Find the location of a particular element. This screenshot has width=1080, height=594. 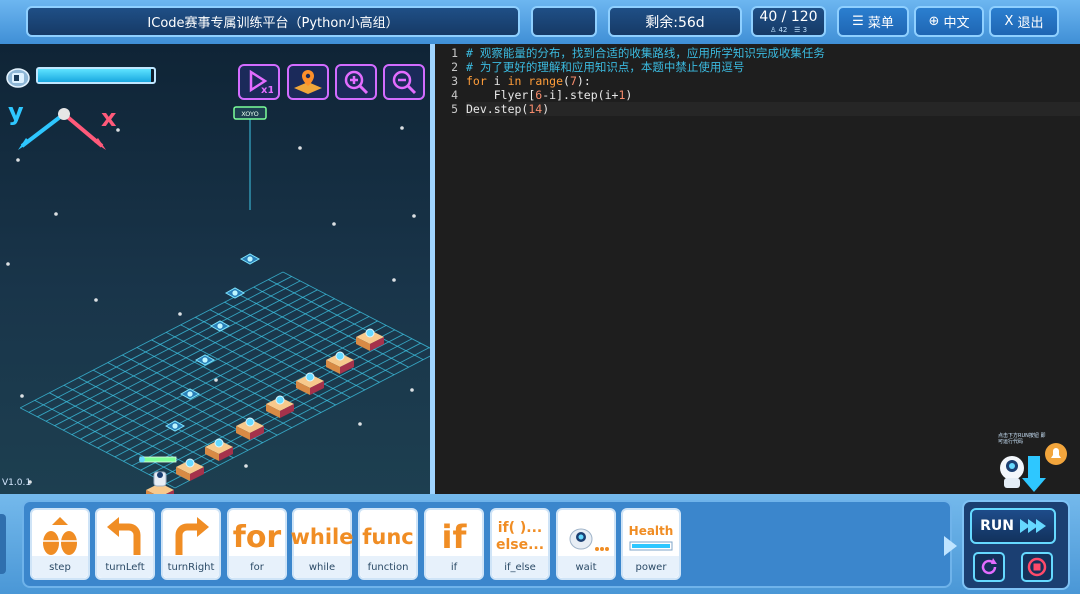

xoyo-tag-label: XOYO is located at coordinates (250, 114).